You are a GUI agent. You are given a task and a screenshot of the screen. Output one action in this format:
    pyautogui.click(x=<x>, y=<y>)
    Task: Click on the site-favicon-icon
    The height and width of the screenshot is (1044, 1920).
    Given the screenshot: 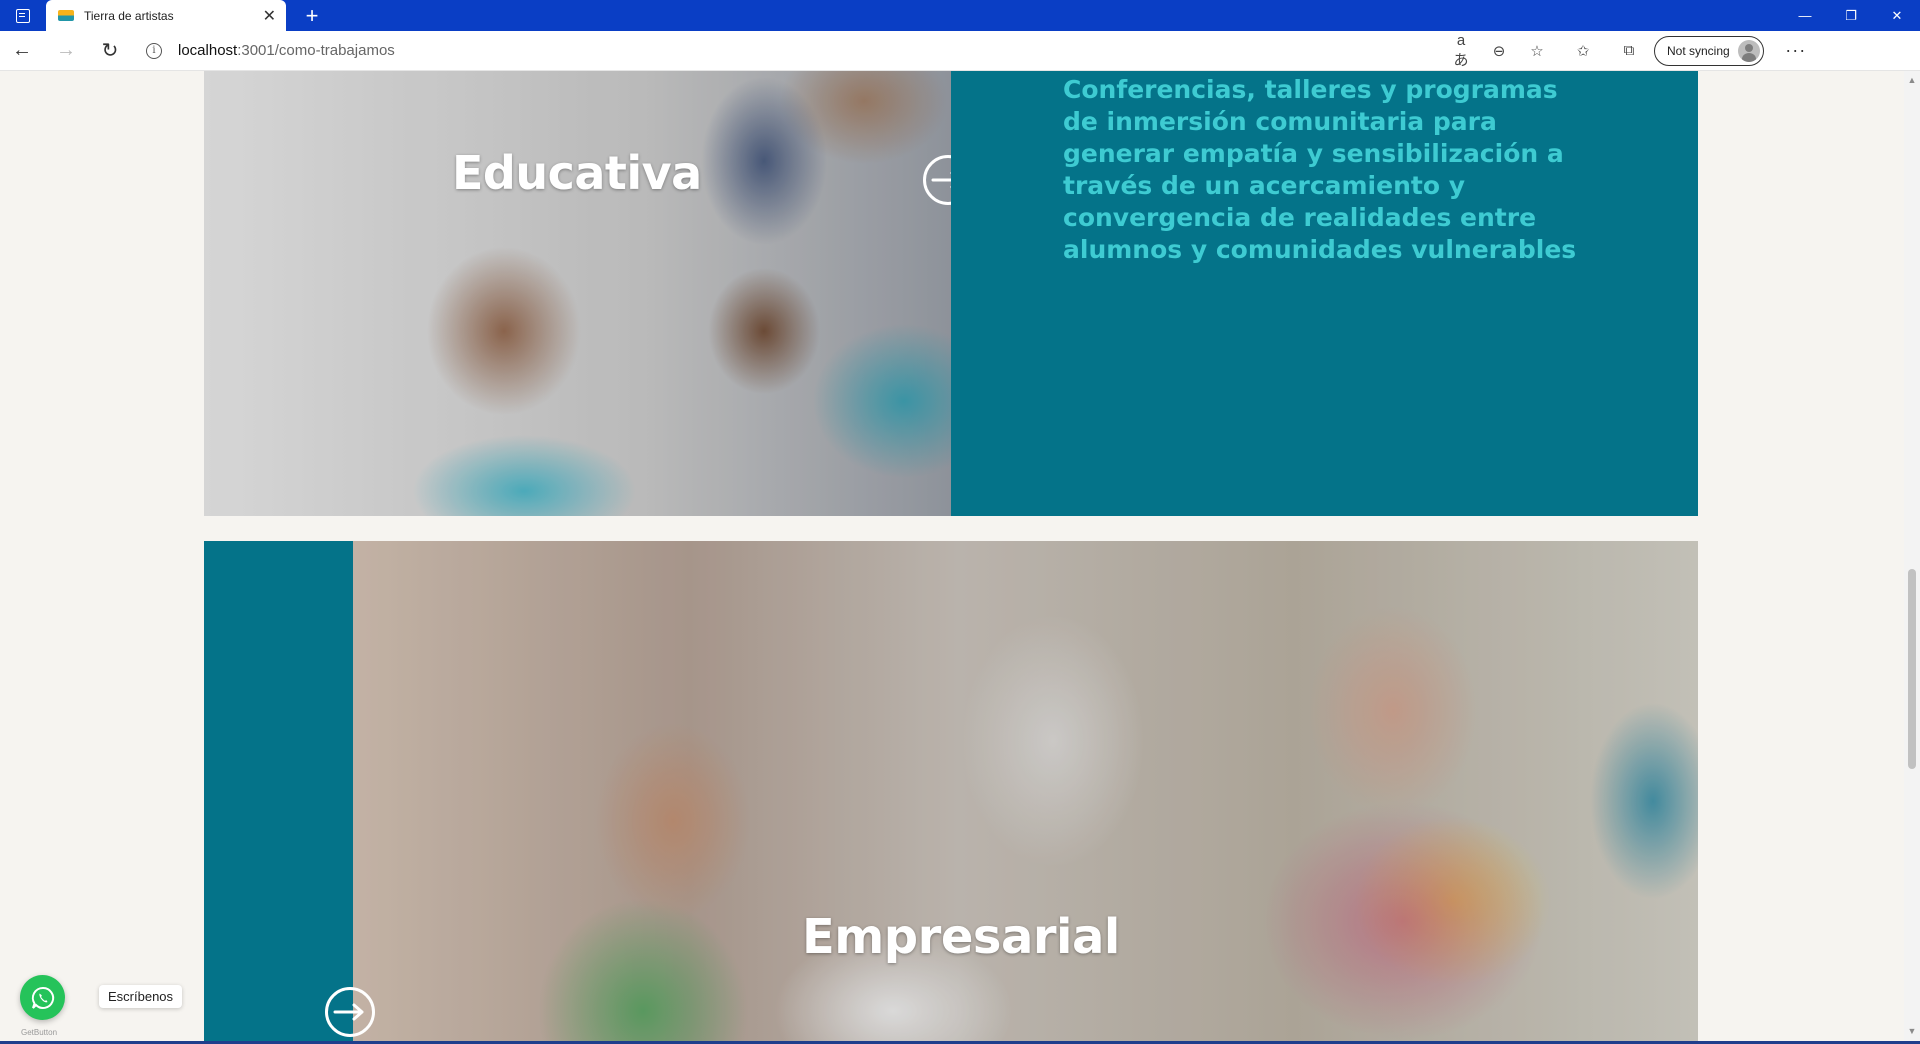 What is the action you would take?
    pyautogui.click(x=66, y=15)
    